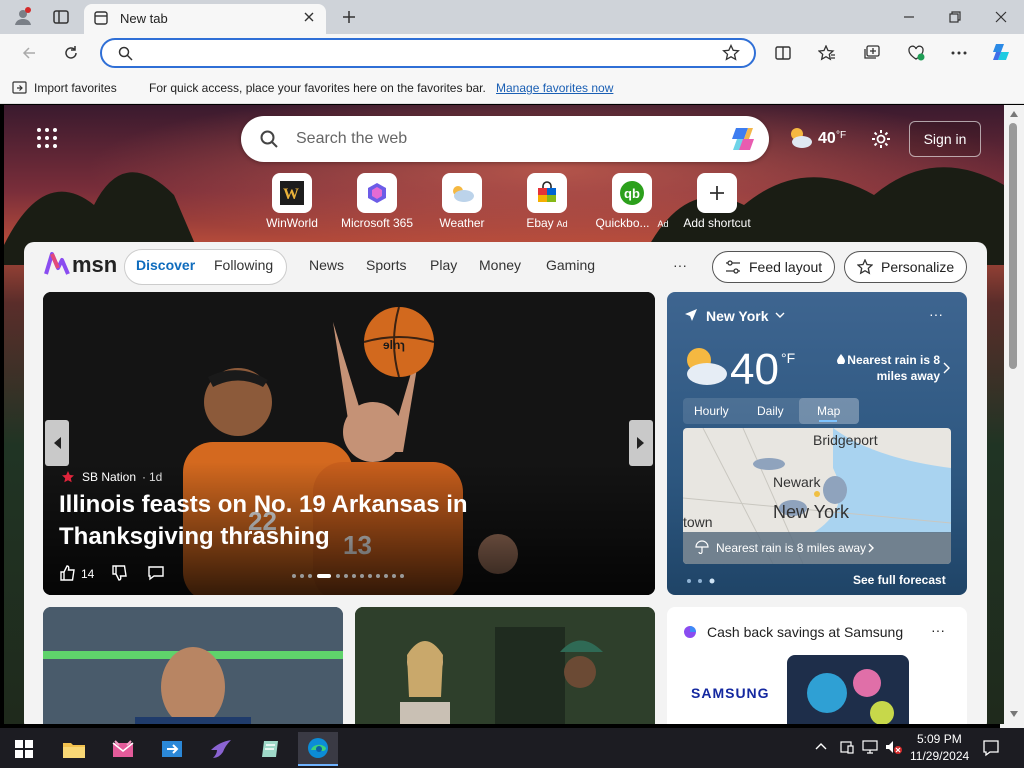  Describe the element at coordinates (743, 139) in the screenshot. I see `copilot-search-icon` at that location.